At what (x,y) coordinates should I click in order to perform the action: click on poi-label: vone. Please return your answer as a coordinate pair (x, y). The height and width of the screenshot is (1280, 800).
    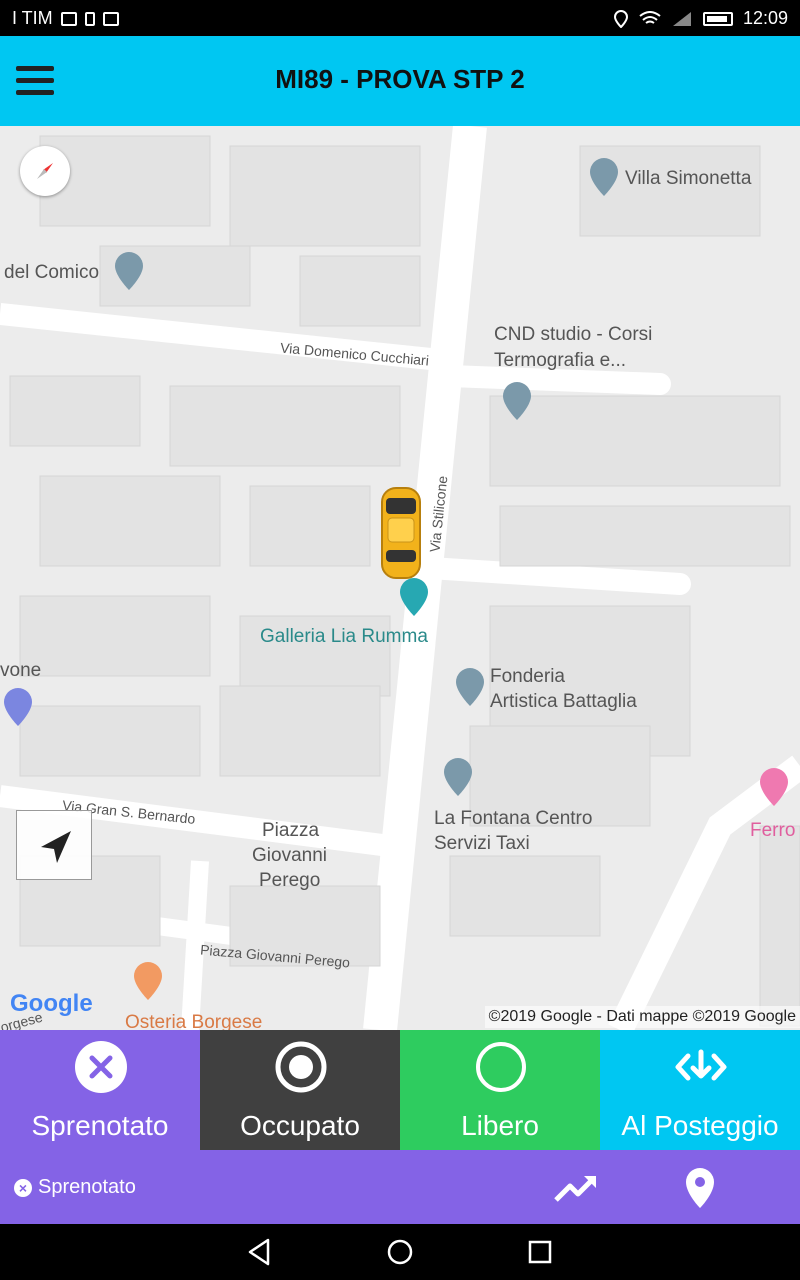
    Looking at the image, I should click on (21, 670).